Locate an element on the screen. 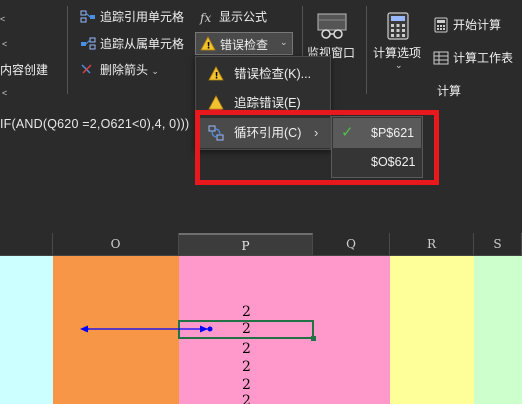  remove-arrows-icon is located at coordinates (86, 69).